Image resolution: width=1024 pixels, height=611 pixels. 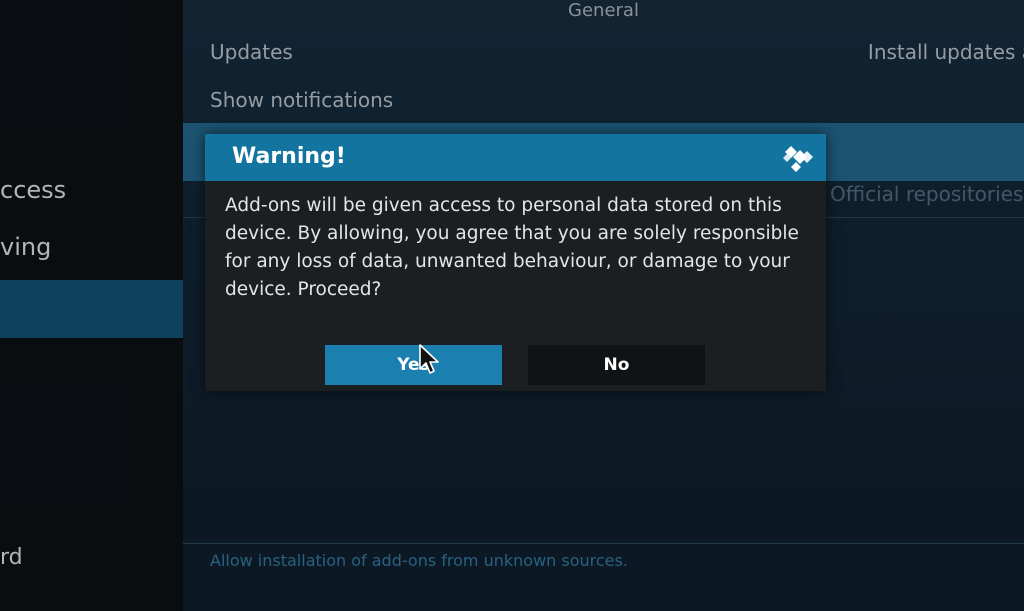 What do you see at coordinates (616, 365) in the screenshot?
I see `no-button: No` at bounding box center [616, 365].